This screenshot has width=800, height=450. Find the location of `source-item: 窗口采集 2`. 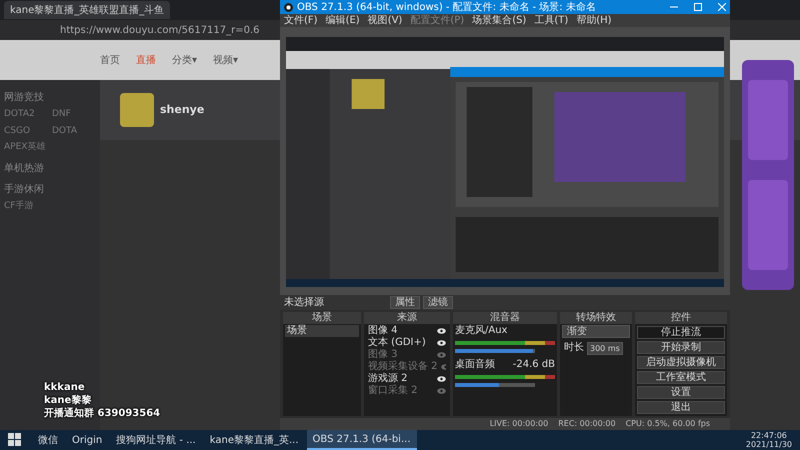

source-item: 窗口采集 2 is located at coordinates (393, 391).